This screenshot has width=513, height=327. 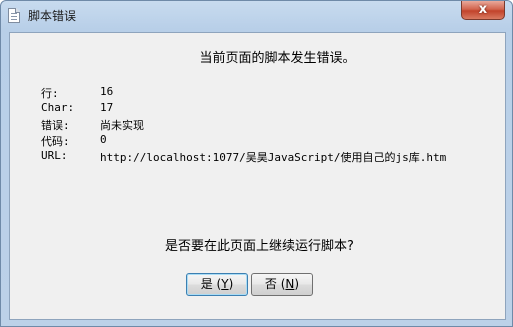 I want to click on yes-button: 是 (Y), so click(x=217, y=284).